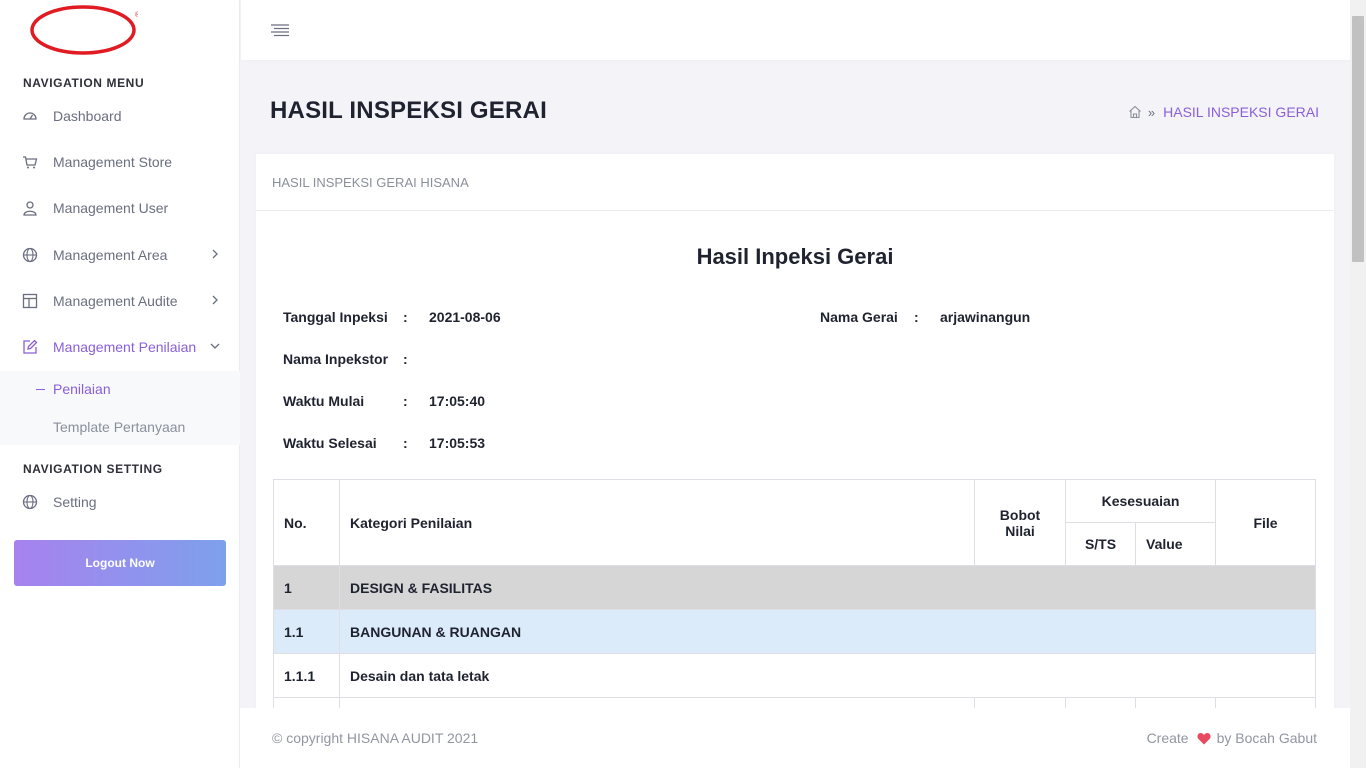 The width and height of the screenshot is (1366, 768). I want to click on submenu-item-penilaian: Penilaian, so click(82, 389).